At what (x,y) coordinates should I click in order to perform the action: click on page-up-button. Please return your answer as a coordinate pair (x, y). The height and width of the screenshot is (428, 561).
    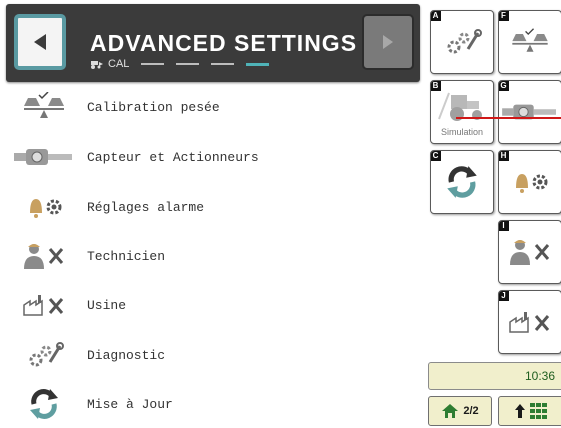
    Looking at the image, I should click on (529, 411).